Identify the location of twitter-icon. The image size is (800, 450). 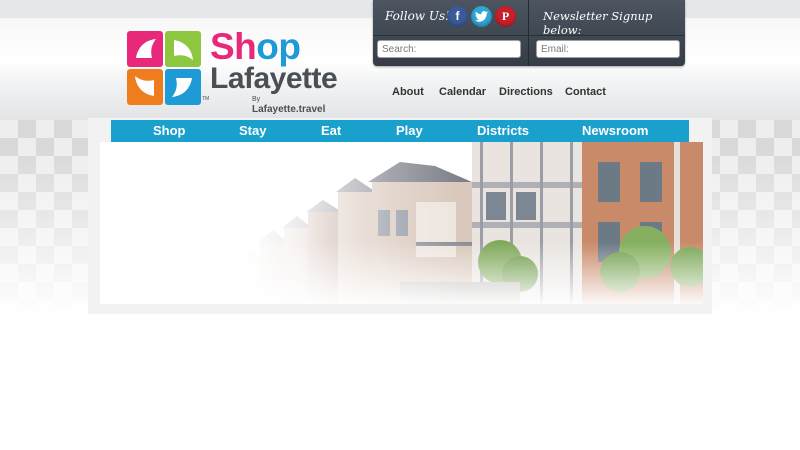
(481, 16).